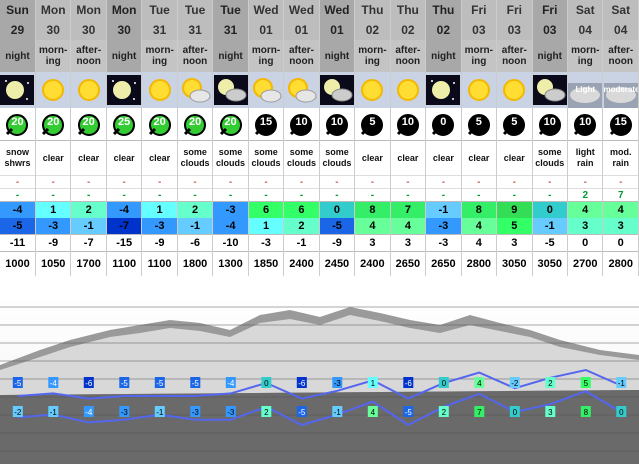 Image resolution: width=639 pixels, height=464 pixels. I want to click on temperature-point: -3, so click(195, 411).